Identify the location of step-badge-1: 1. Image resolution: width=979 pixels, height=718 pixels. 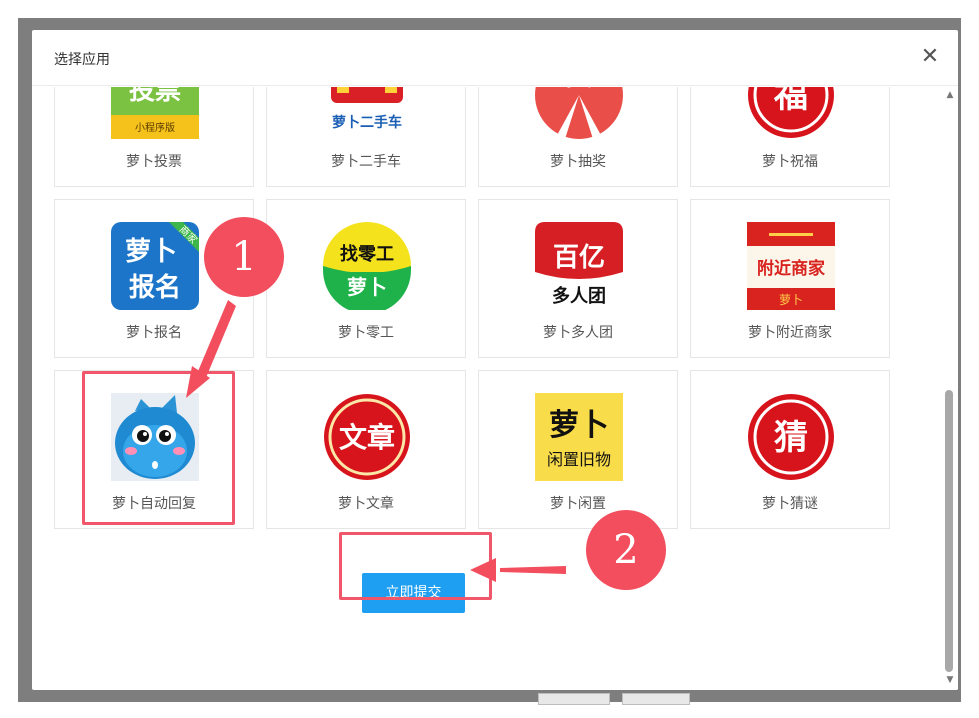
(244, 257).